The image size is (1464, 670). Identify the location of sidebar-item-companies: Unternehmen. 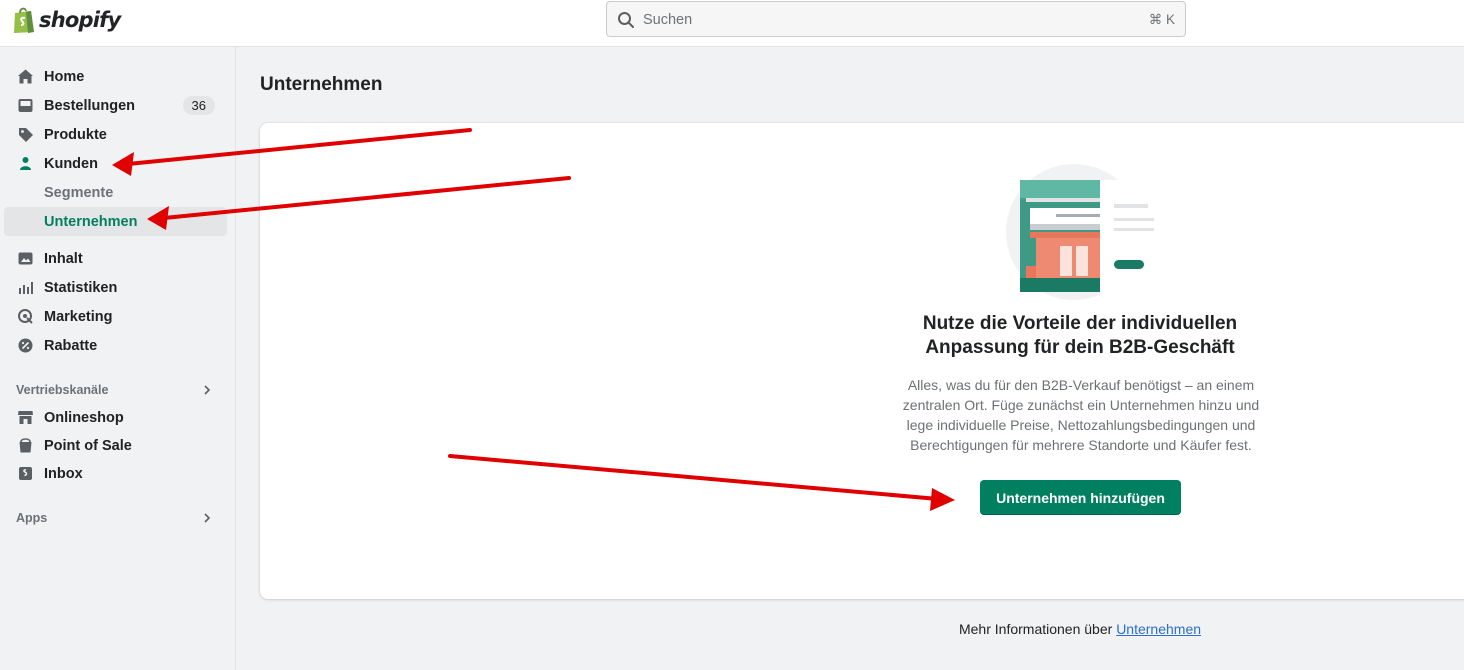
(115, 221).